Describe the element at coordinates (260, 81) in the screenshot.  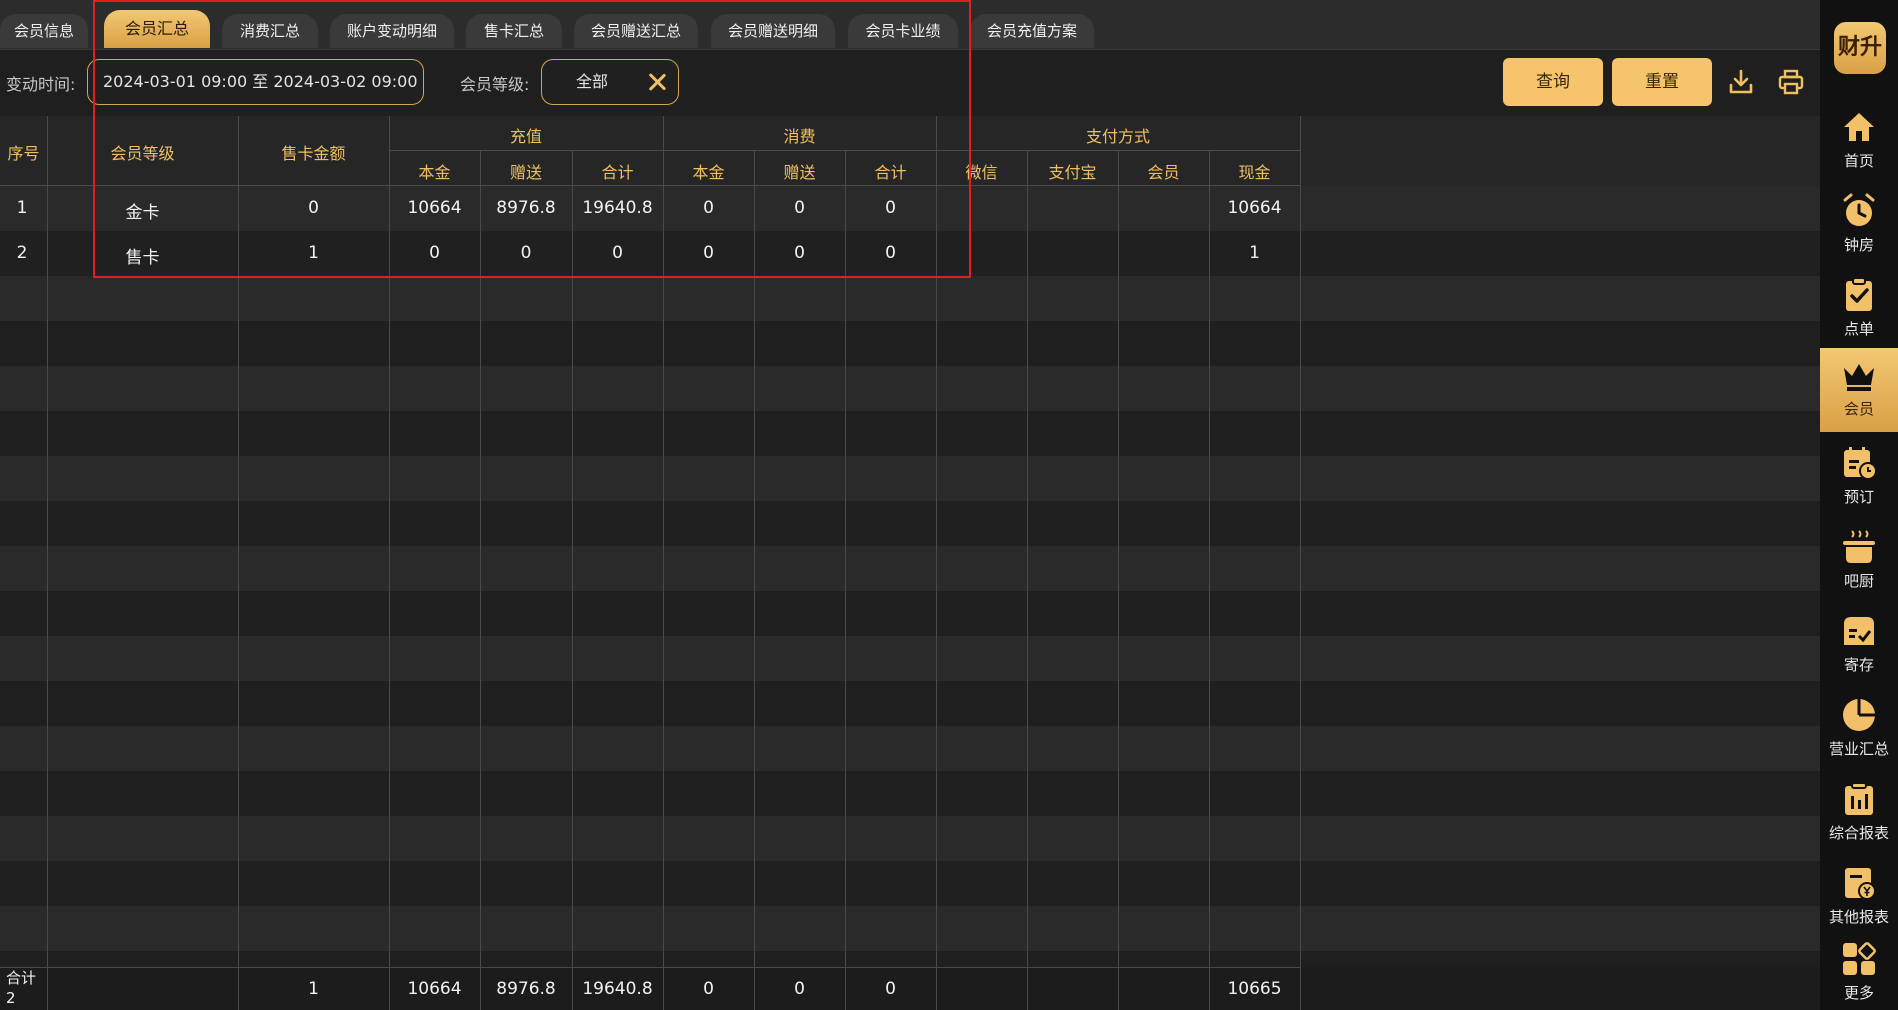
I see `time-range-value: 2024-03-01 09:00 至 2024-03-02 09:00` at that location.